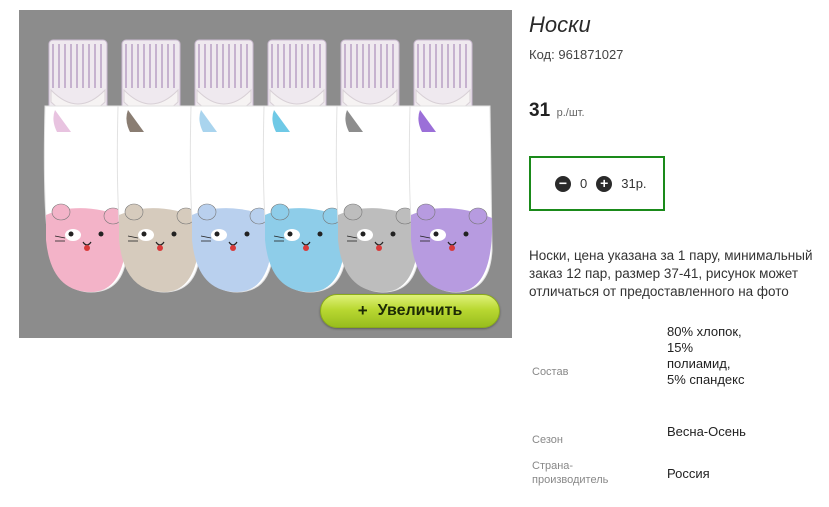 This screenshot has height=507, width=829. What do you see at coordinates (591, 54) in the screenshot?
I see `product-code-value: 961871027` at bounding box center [591, 54].